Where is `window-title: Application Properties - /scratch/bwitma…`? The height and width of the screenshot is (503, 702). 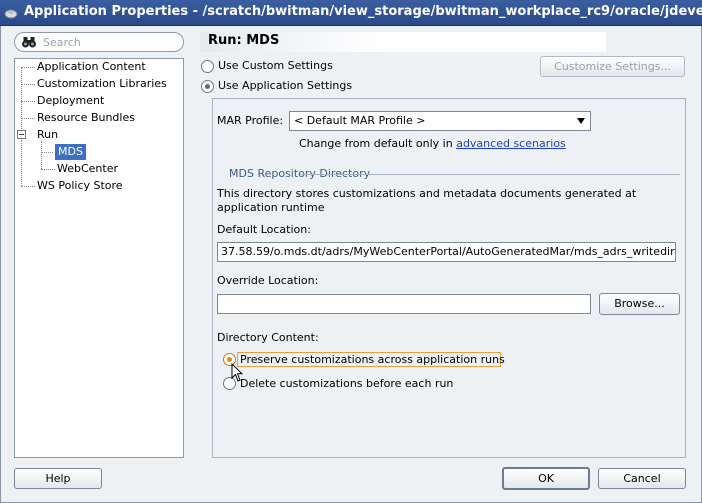
window-title: Application Properties - /scratch/bwitma… is located at coordinates (363, 11).